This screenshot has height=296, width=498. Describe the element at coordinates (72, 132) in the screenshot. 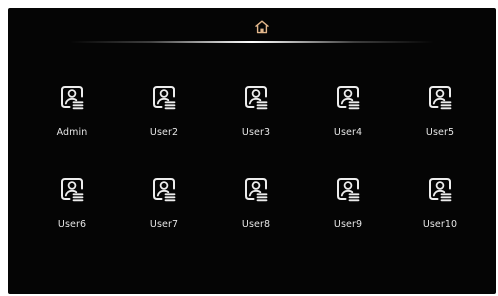

I see `user-label: Admin` at that location.